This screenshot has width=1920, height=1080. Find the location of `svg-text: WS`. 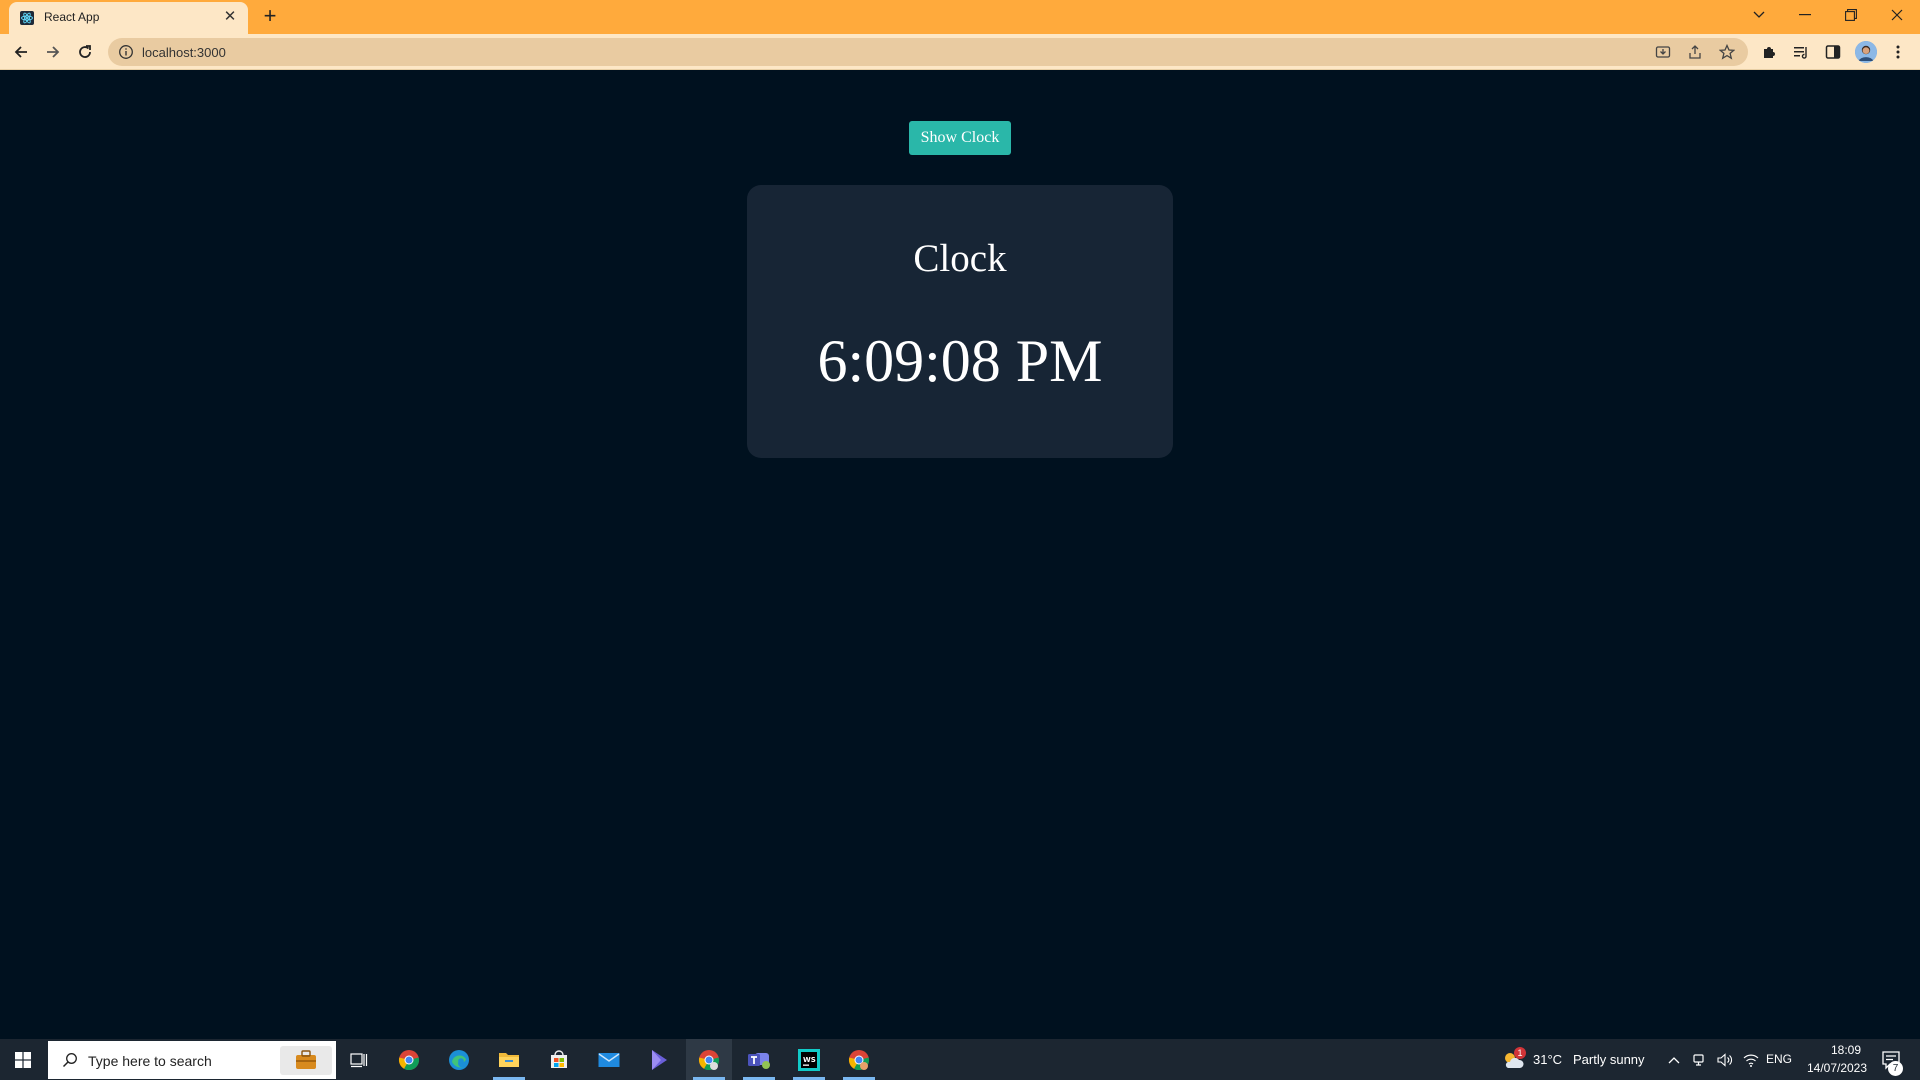

svg-text: WS is located at coordinates (809, 1060).